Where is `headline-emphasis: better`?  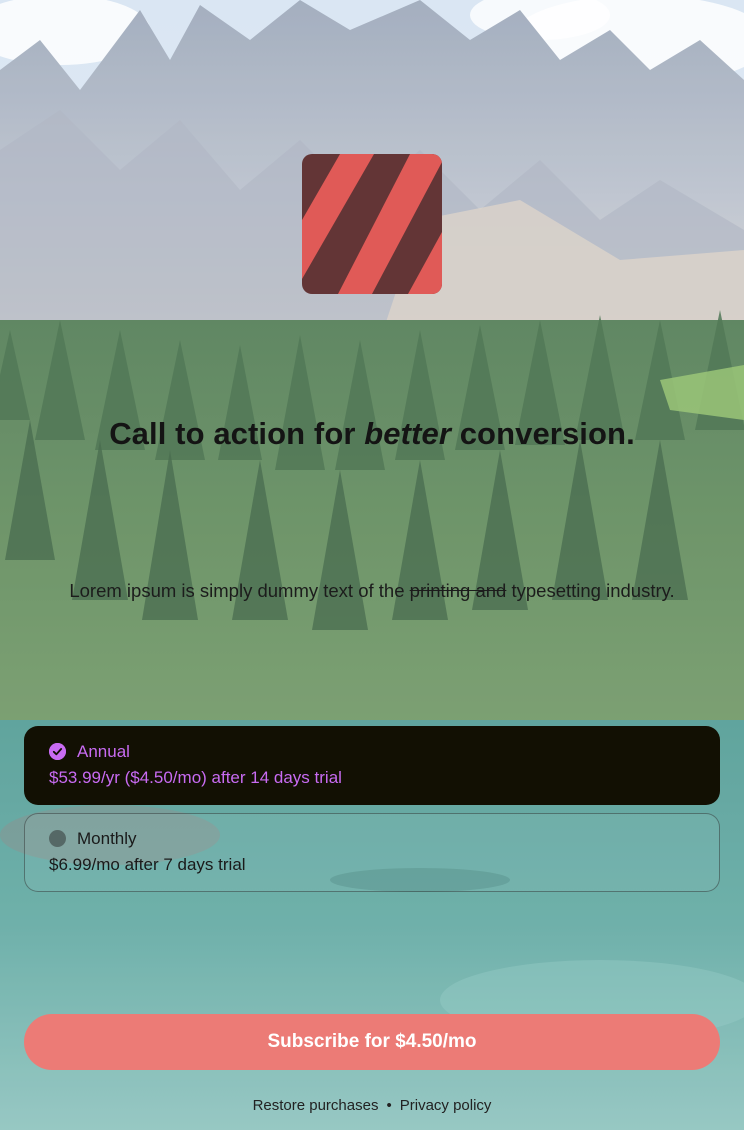 headline-emphasis: better is located at coordinates (407, 433).